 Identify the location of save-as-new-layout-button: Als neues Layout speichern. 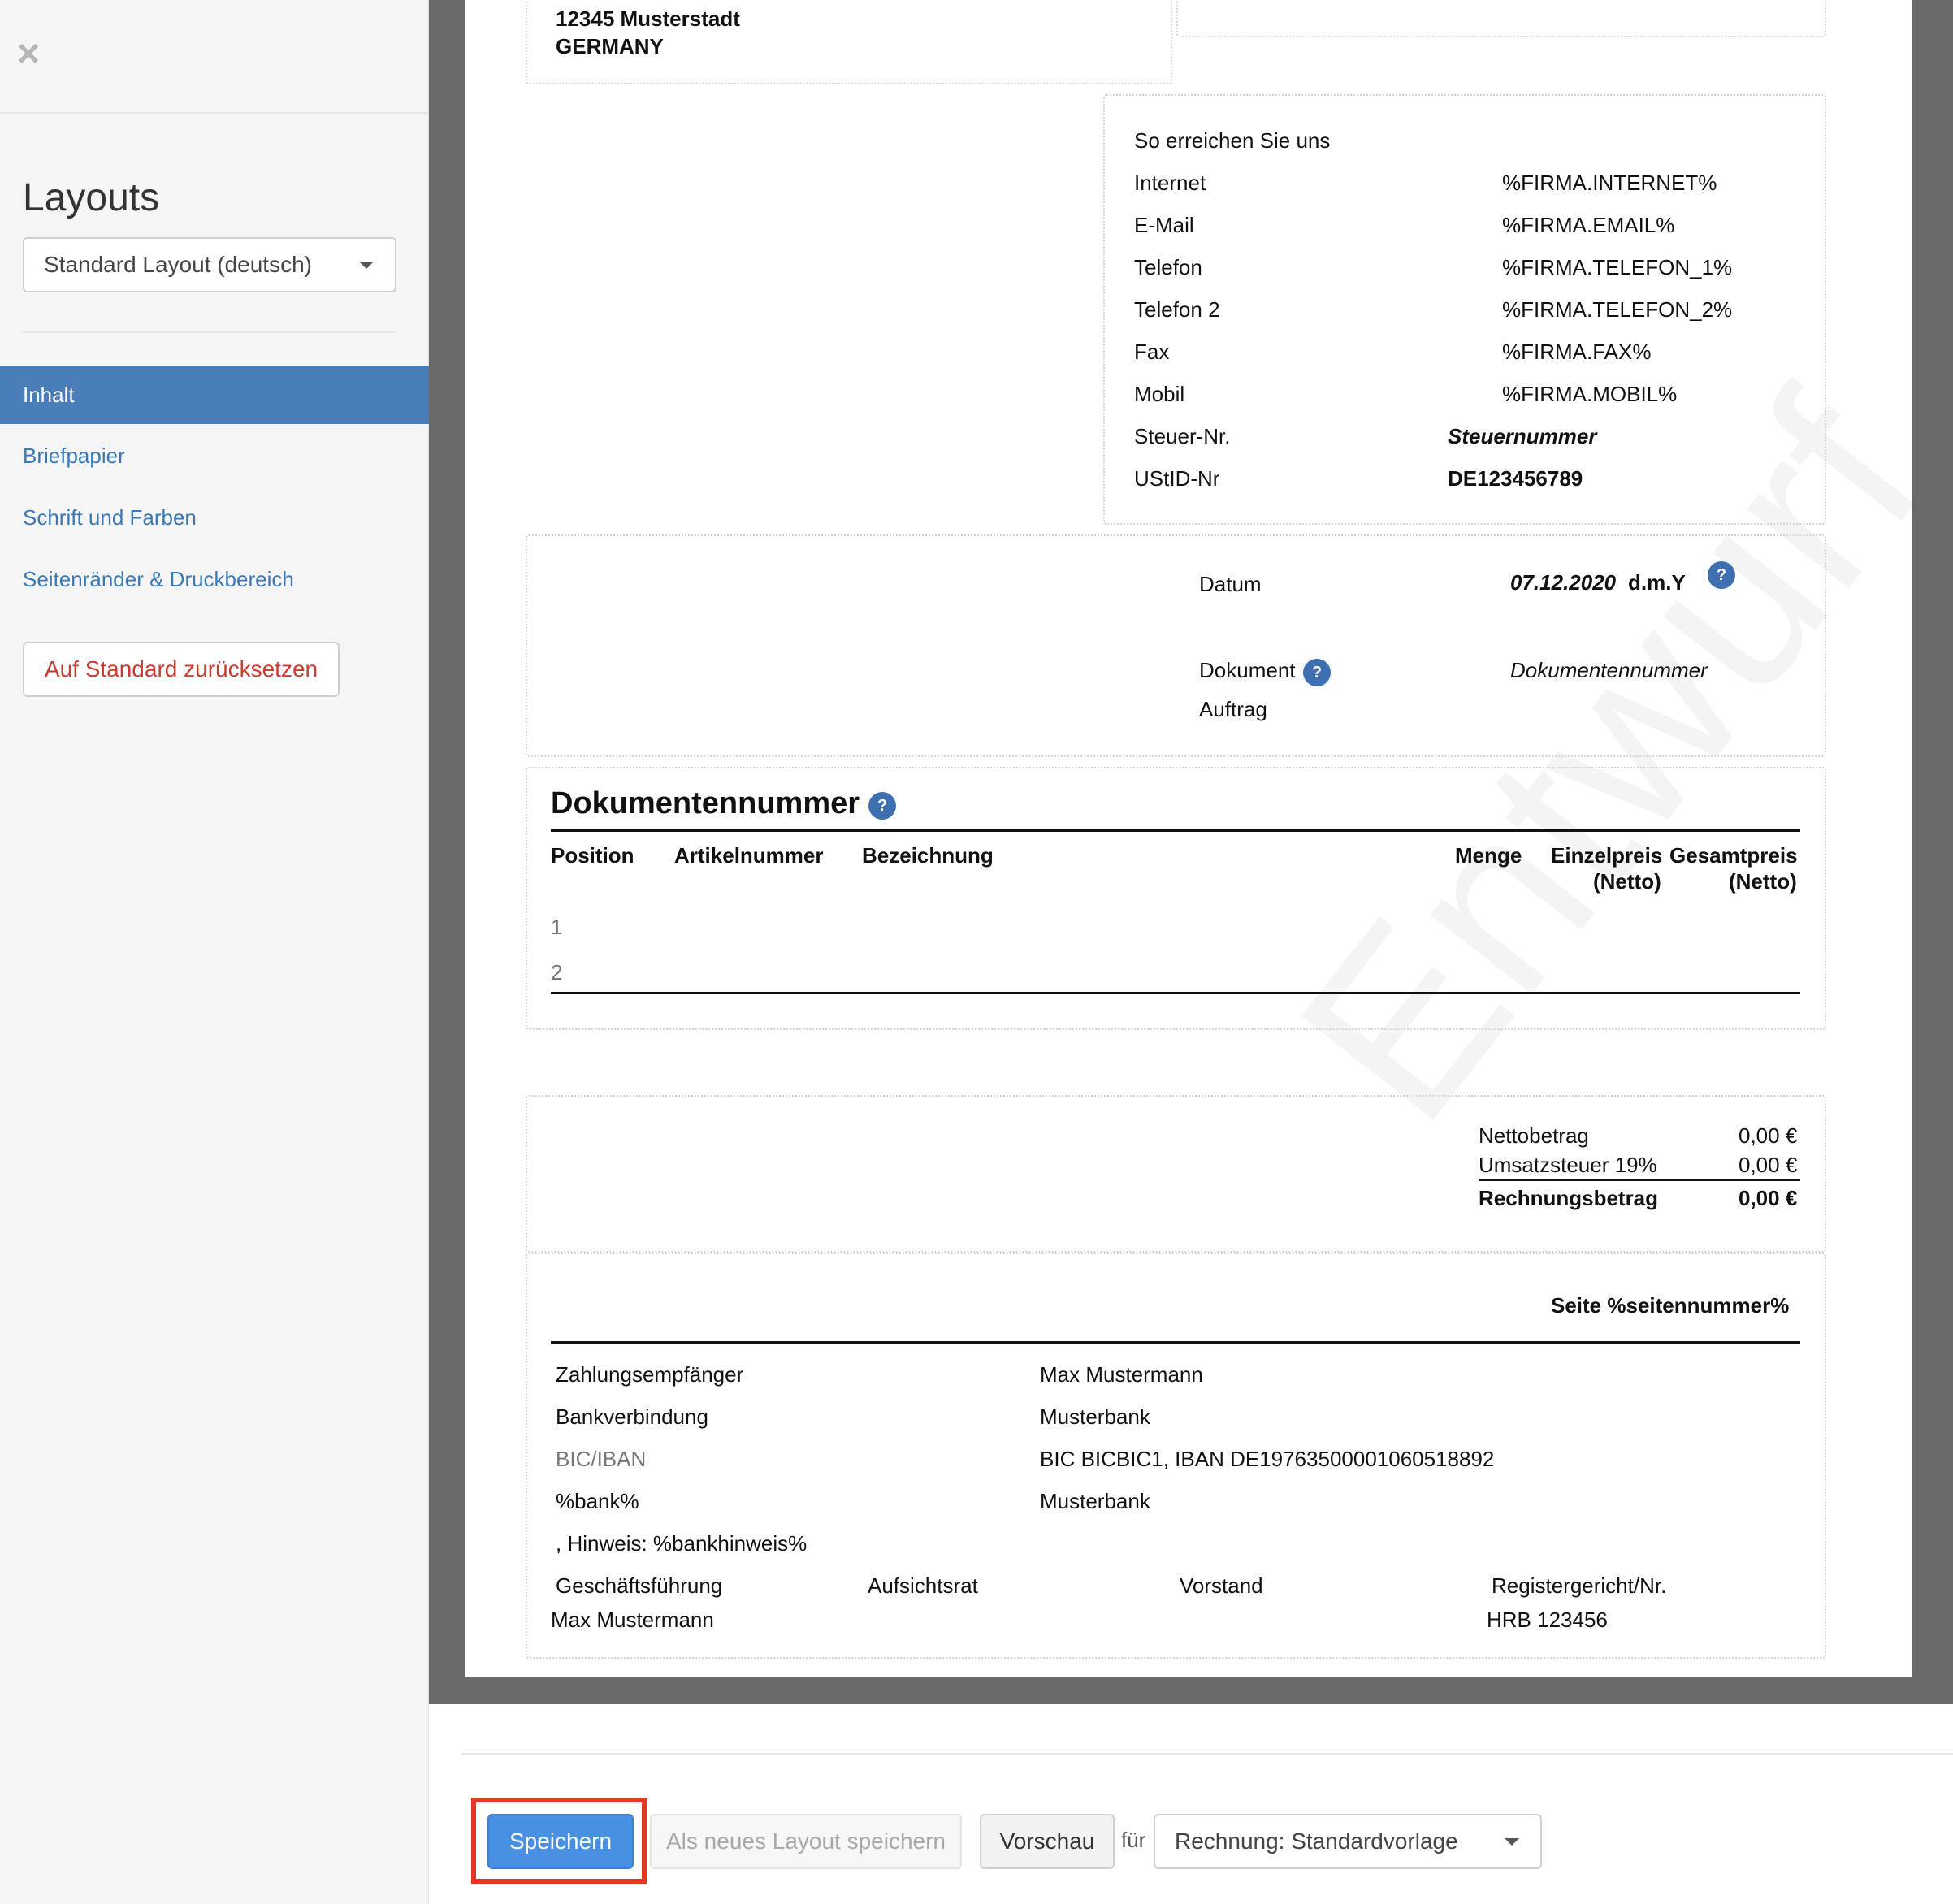
(806, 1841).